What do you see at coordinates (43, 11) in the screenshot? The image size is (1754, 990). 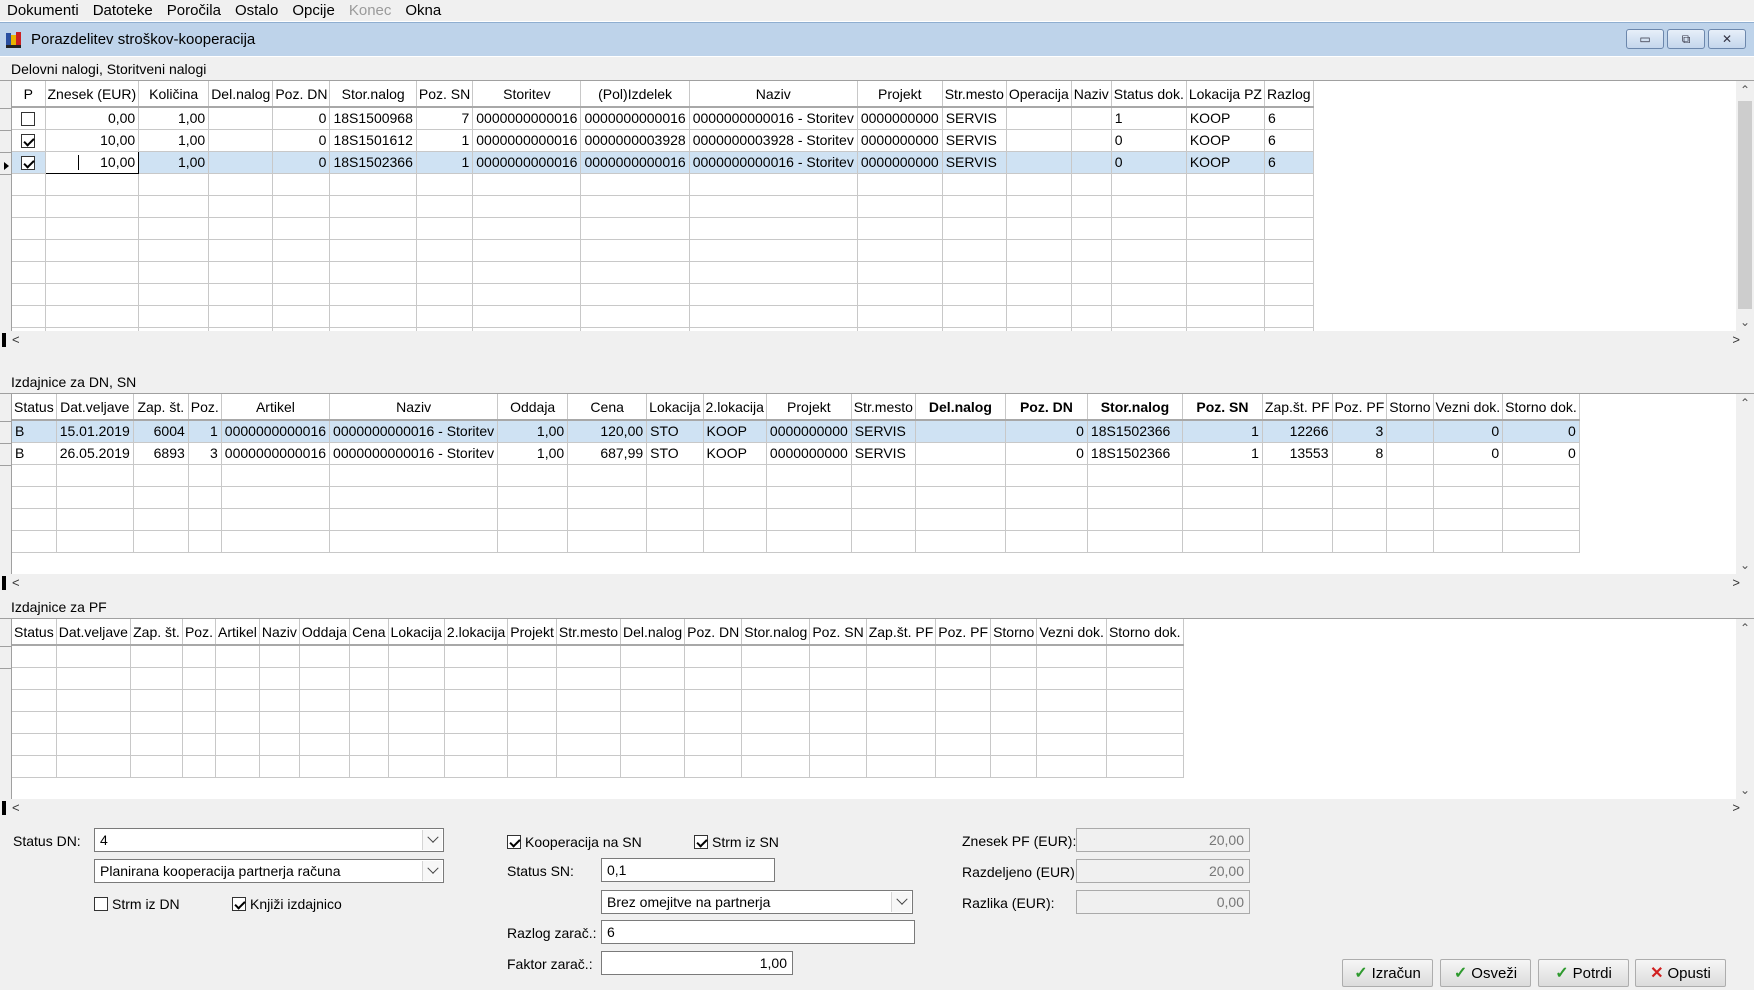 I see `menu-dokumenti: Dokumenti` at bounding box center [43, 11].